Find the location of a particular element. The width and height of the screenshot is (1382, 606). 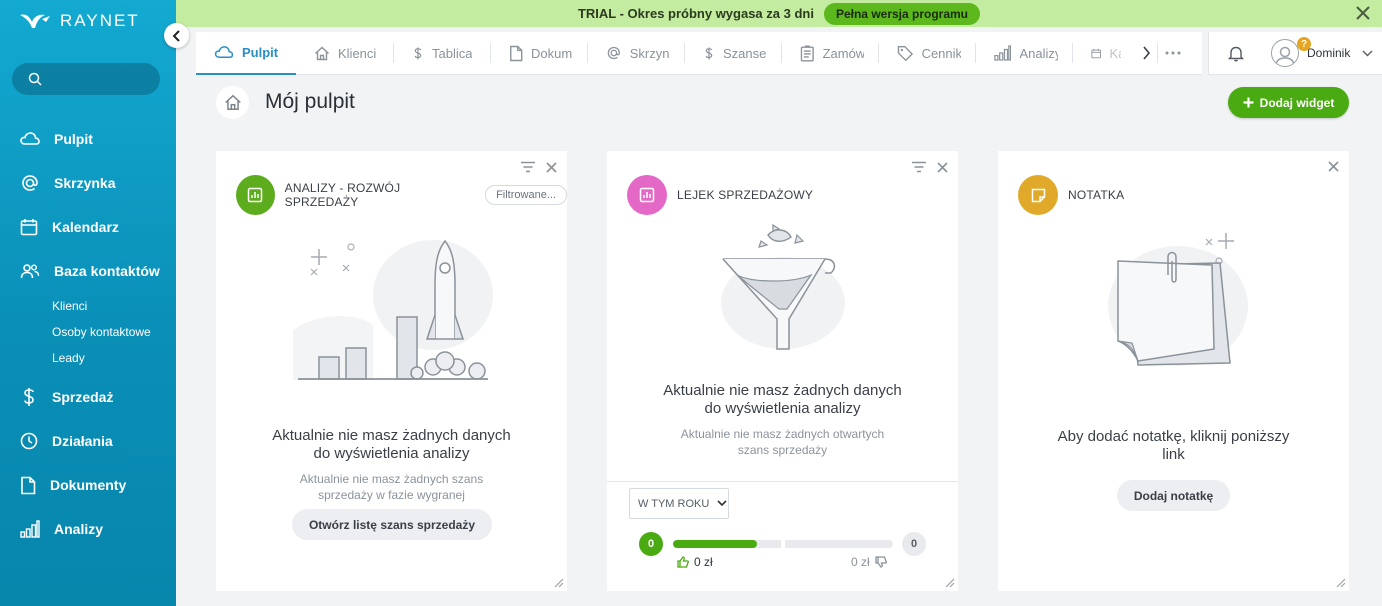

empty-submessage-line: szans sprzedaży is located at coordinates (782, 450).